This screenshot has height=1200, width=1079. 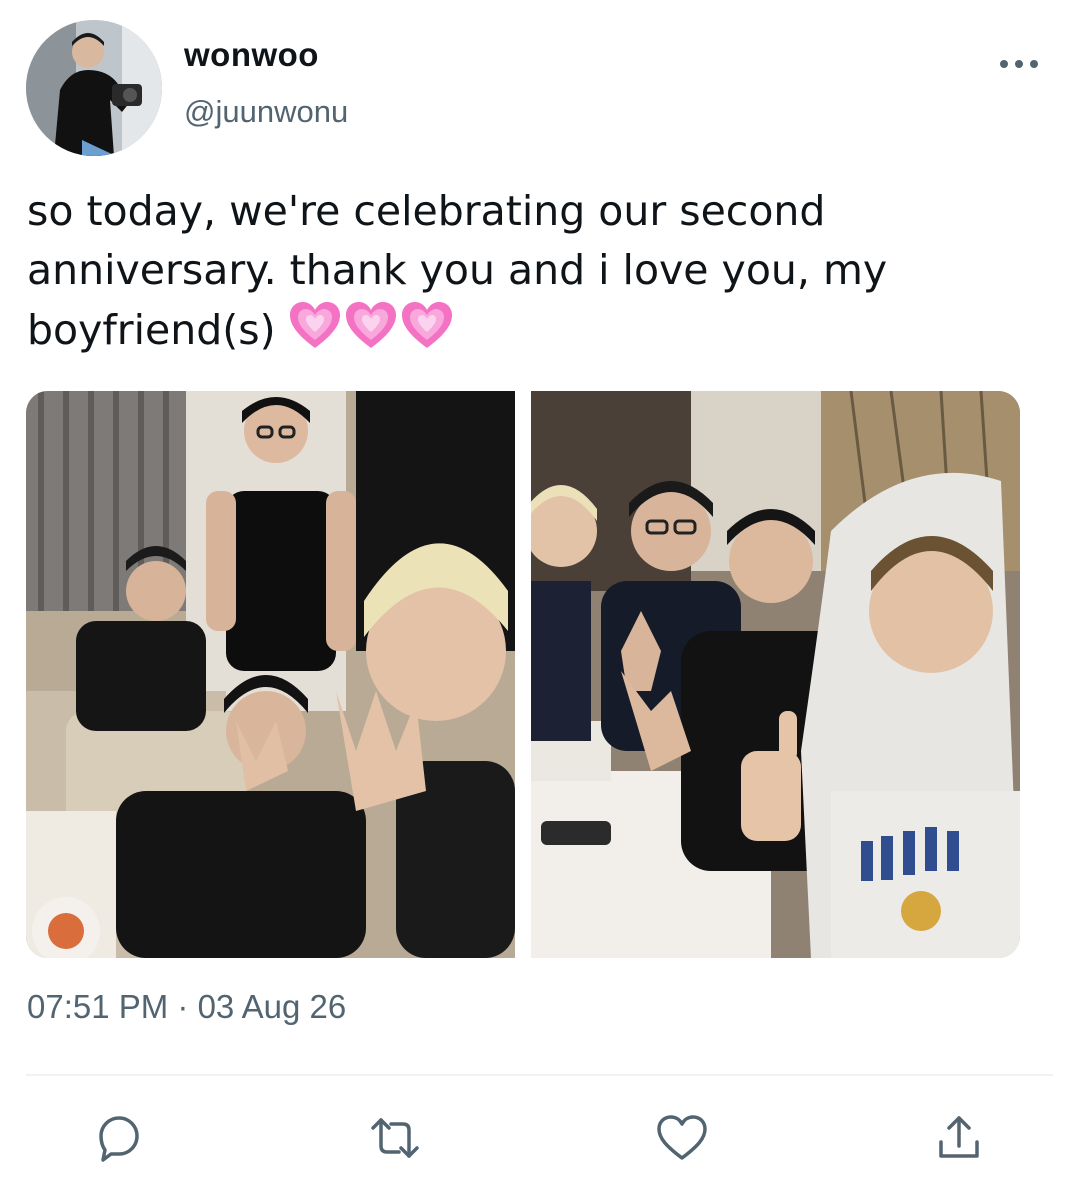 I want to click on share-icon, so click(x=959, y=1137).